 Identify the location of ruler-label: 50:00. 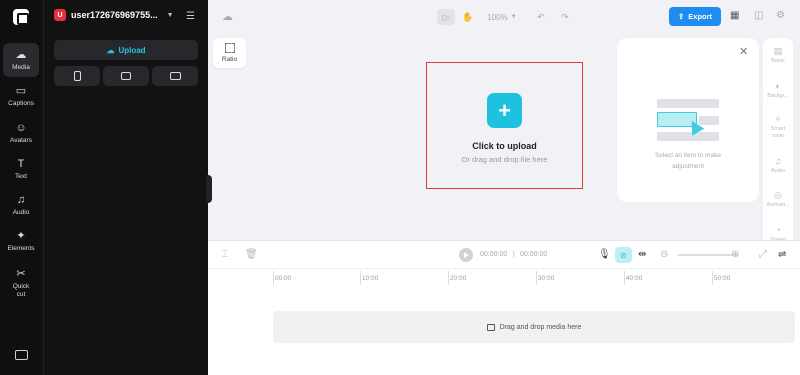
(722, 278).